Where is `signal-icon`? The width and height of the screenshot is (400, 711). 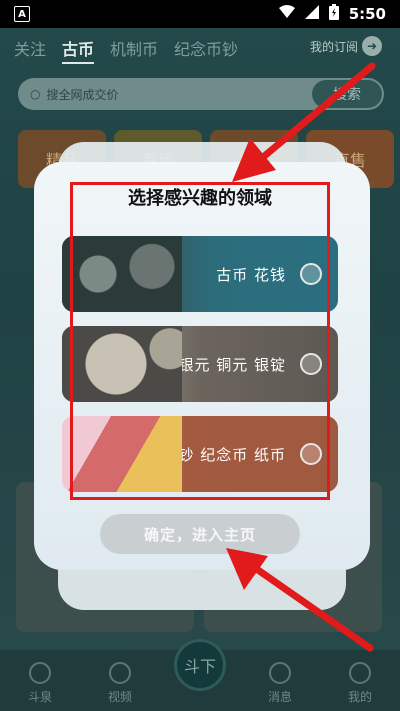 signal-icon is located at coordinates (311, 14).